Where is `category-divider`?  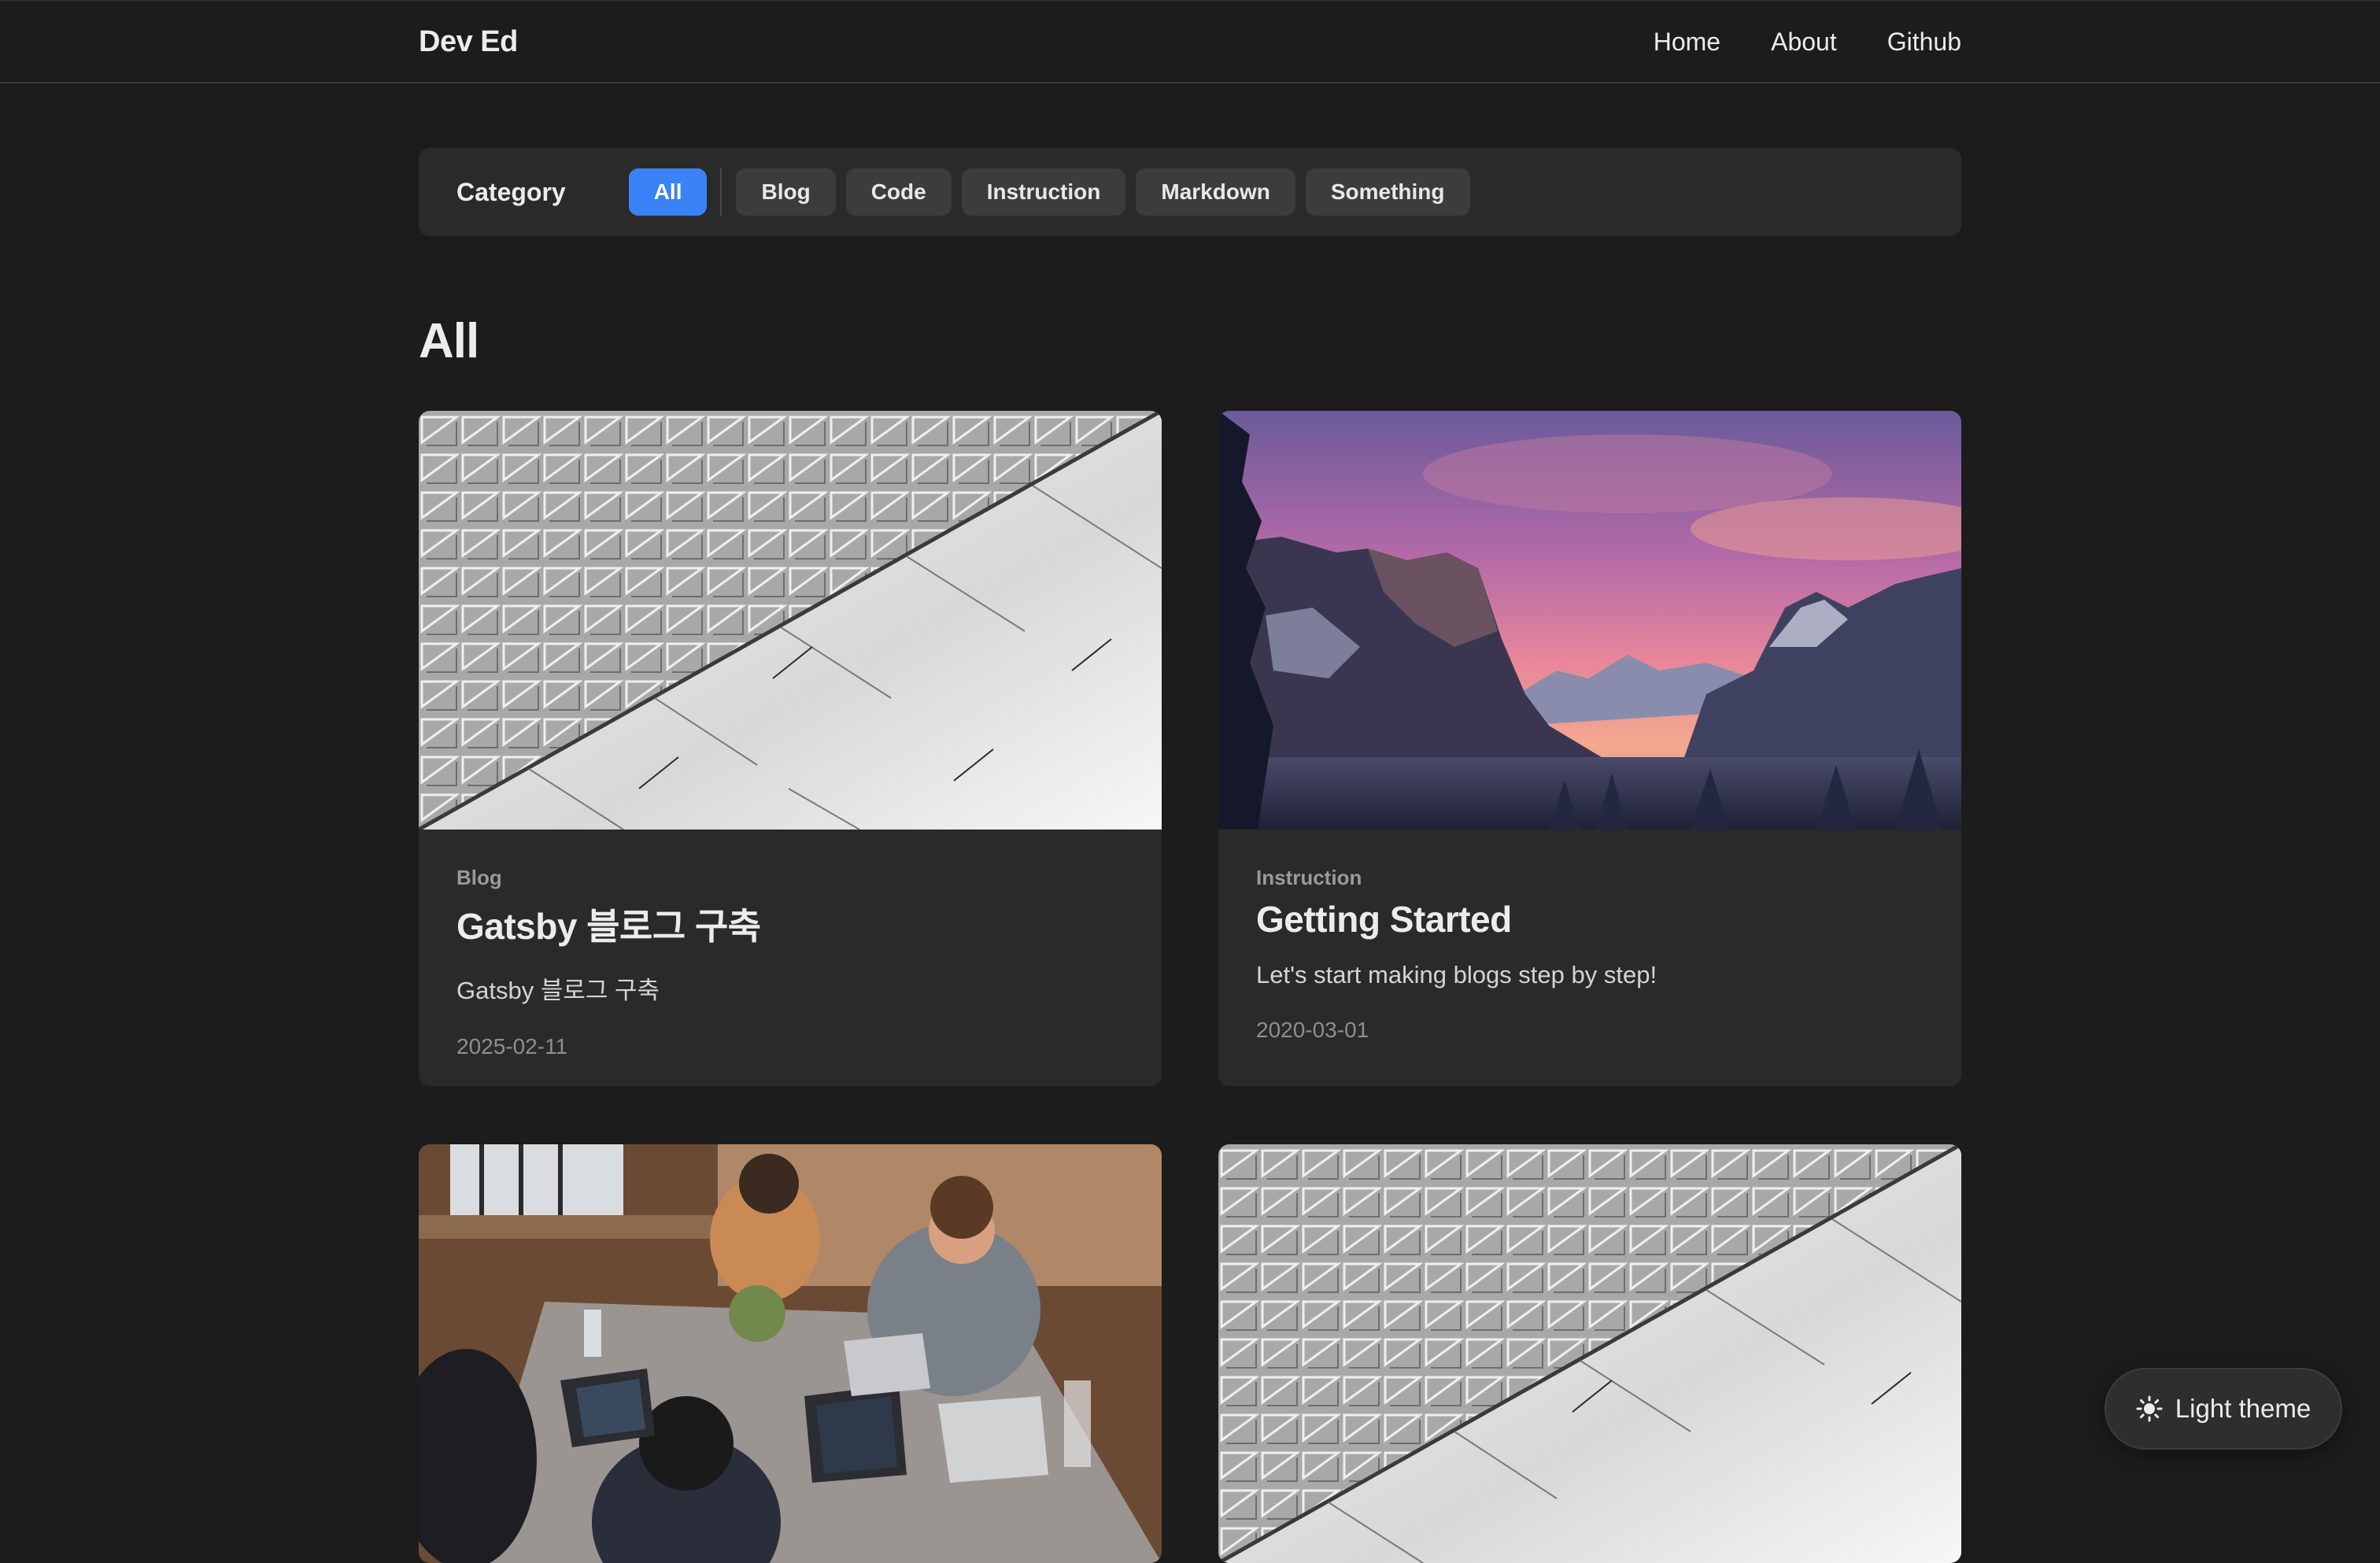 category-divider is located at coordinates (721, 192).